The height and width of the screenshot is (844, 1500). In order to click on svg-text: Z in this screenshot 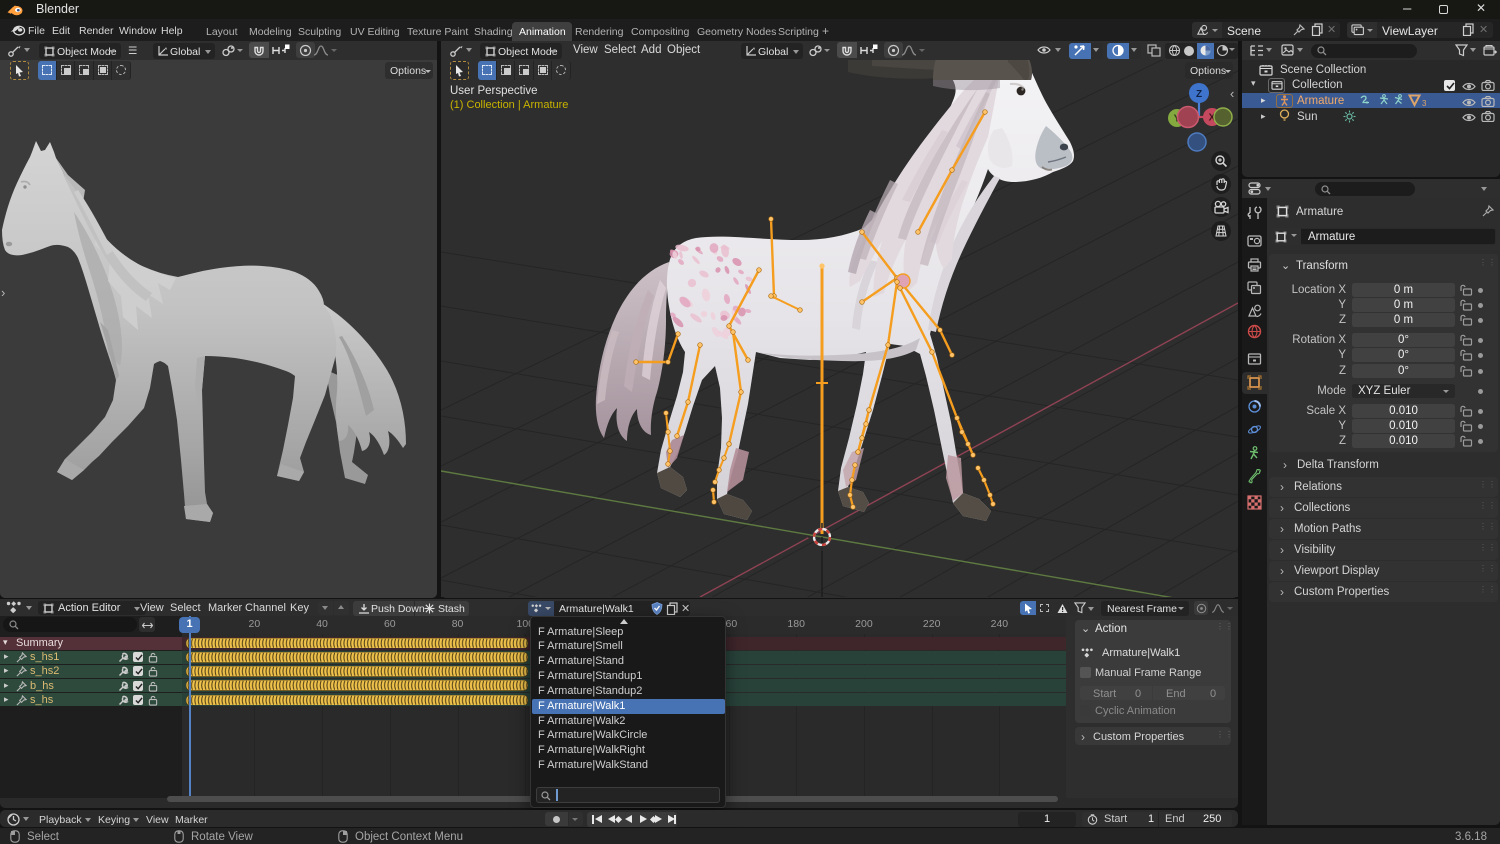, I will do `click(1199, 94)`.